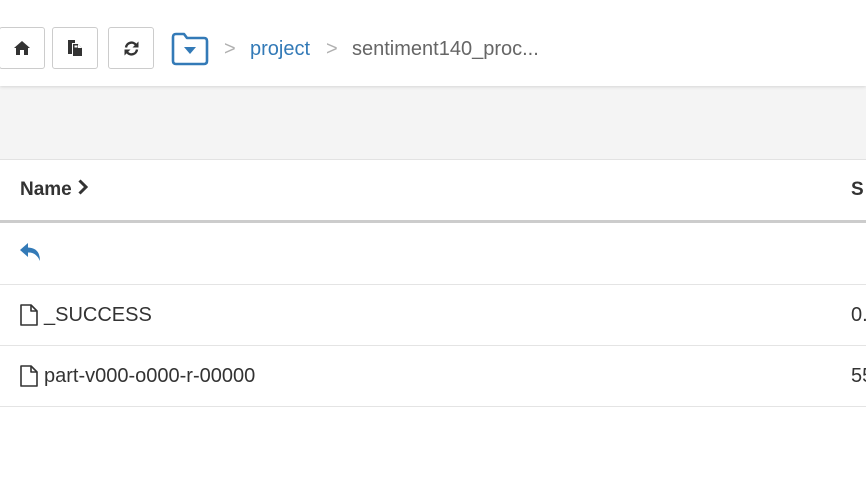  Describe the element at coordinates (433, 254) in the screenshot. I see `parent-directory-row` at that location.